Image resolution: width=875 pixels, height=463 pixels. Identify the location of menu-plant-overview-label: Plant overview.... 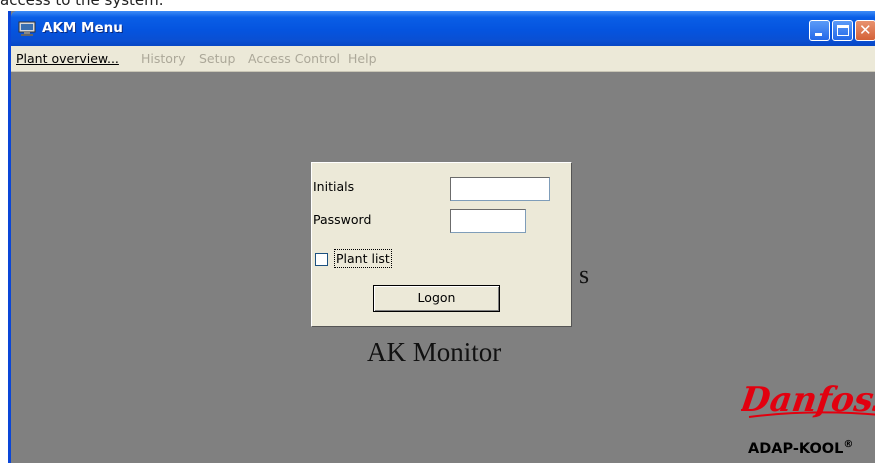
(67, 58).